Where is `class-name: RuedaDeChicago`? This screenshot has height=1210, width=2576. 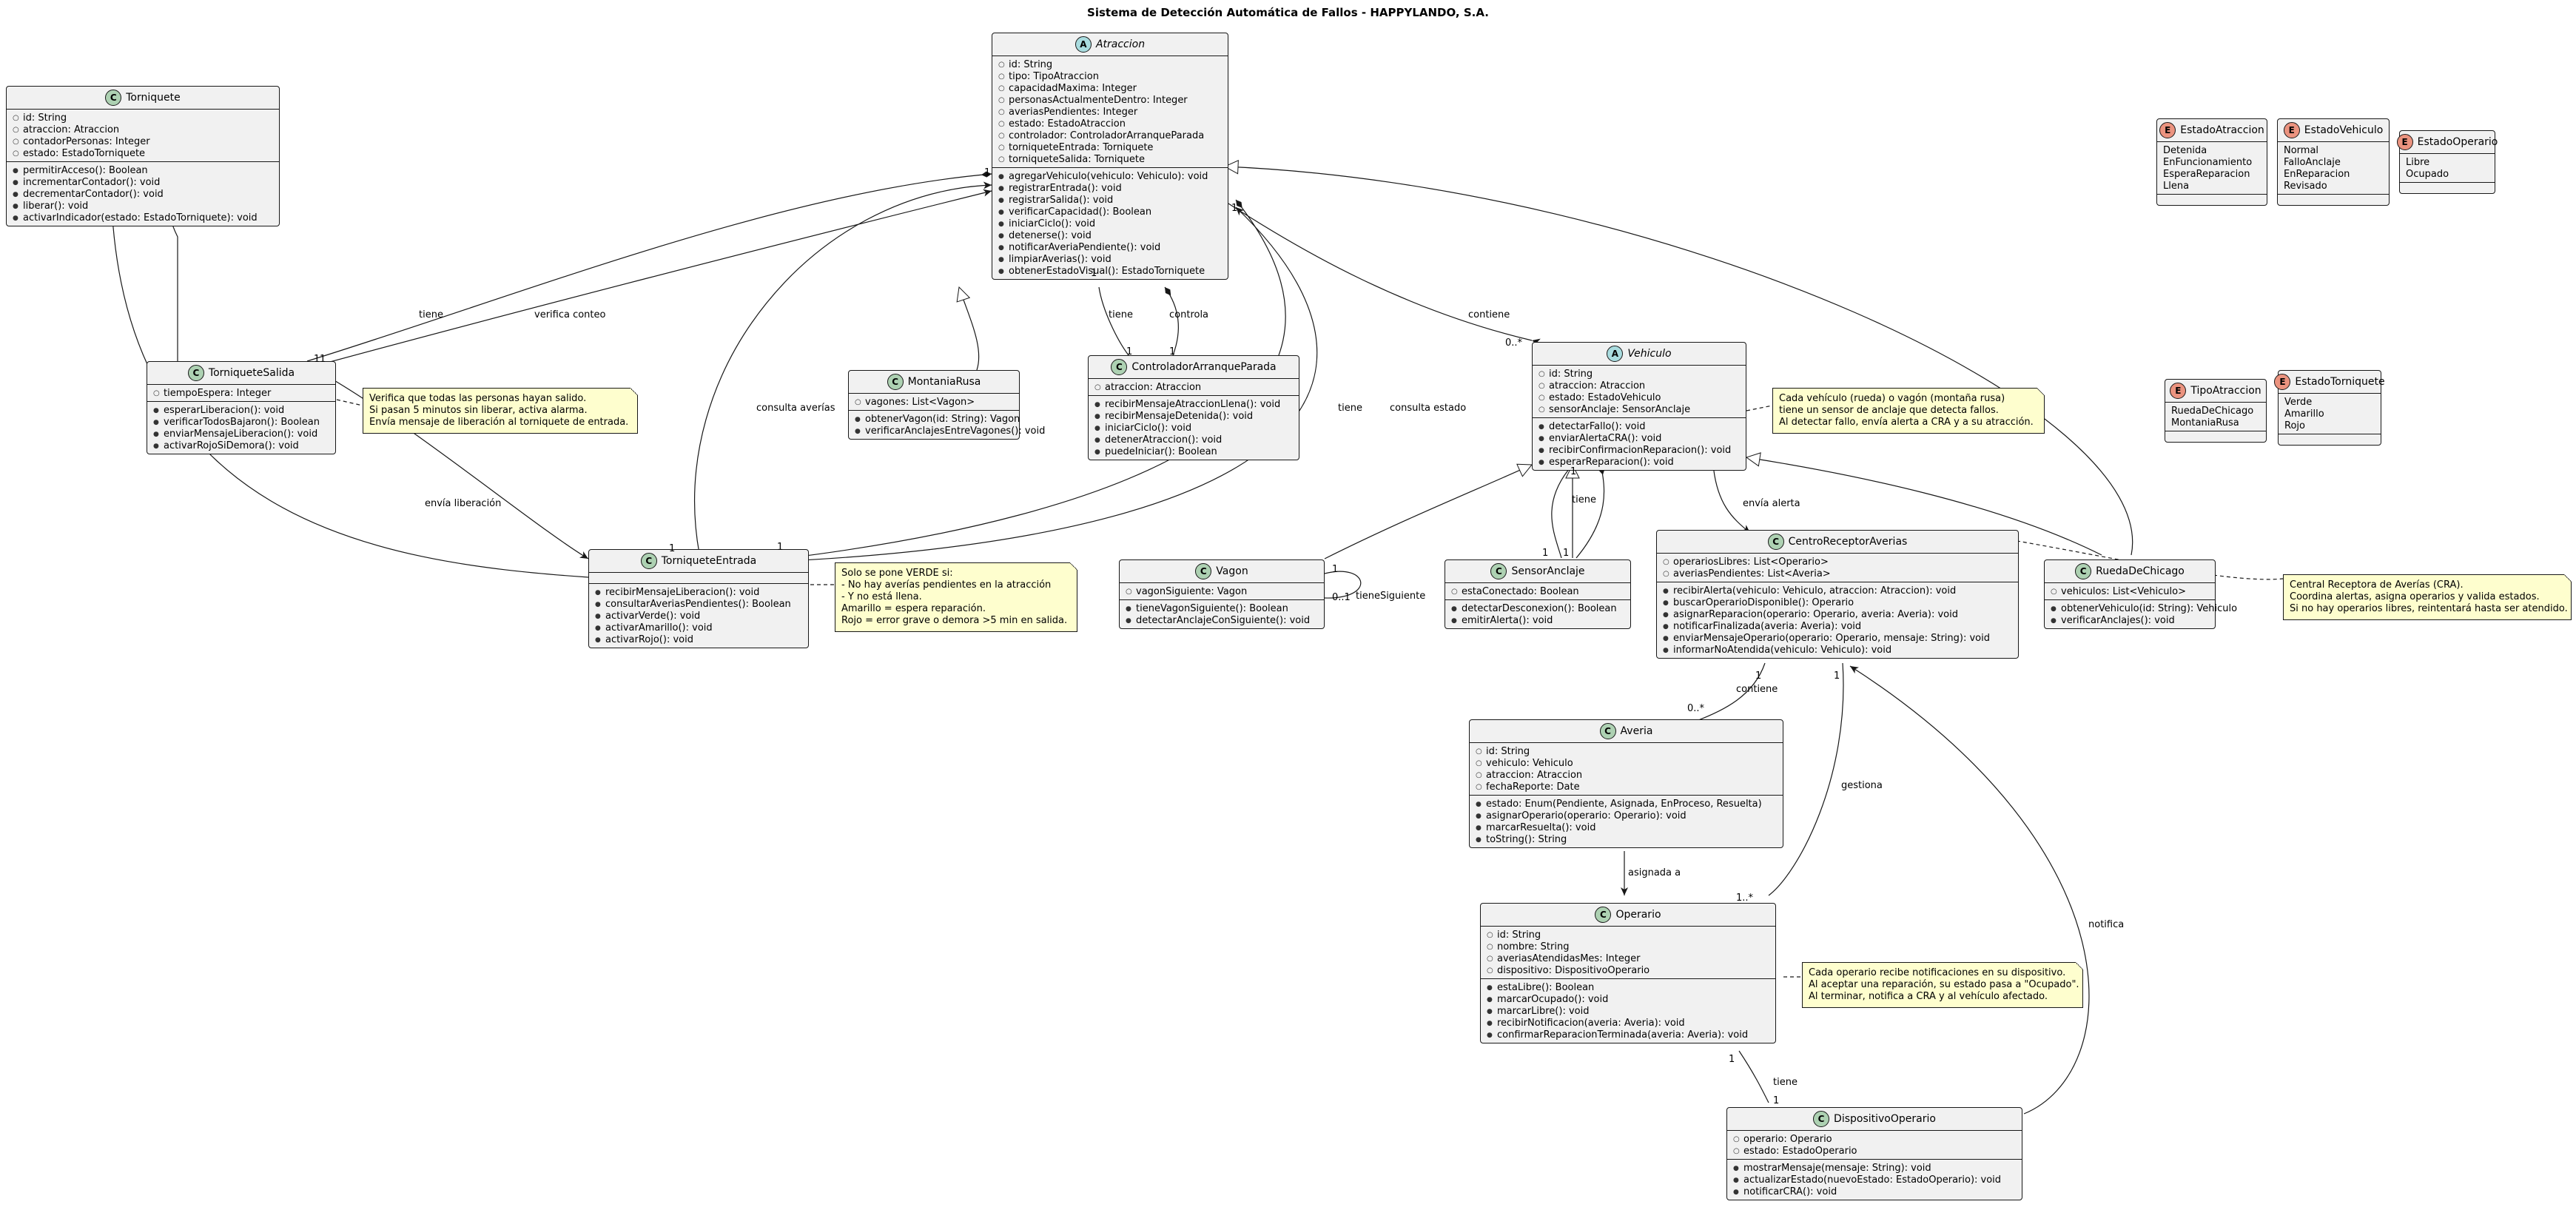
class-name: RuedaDeChicago is located at coordinates (2140, 571).